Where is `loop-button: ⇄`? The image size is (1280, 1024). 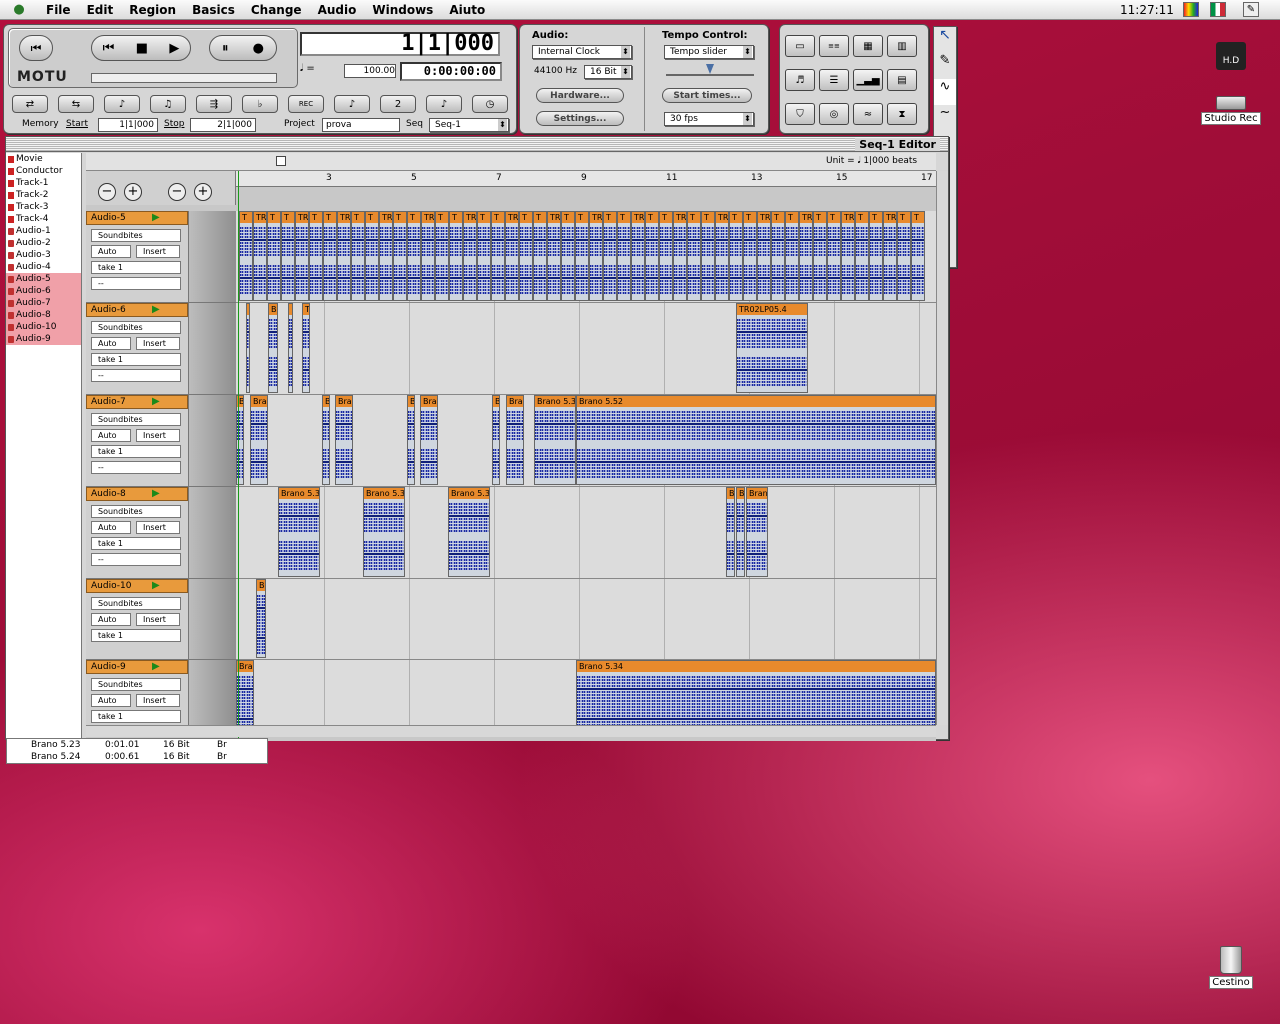
loop-button: ⇄ is located at coordinates (30, 104).